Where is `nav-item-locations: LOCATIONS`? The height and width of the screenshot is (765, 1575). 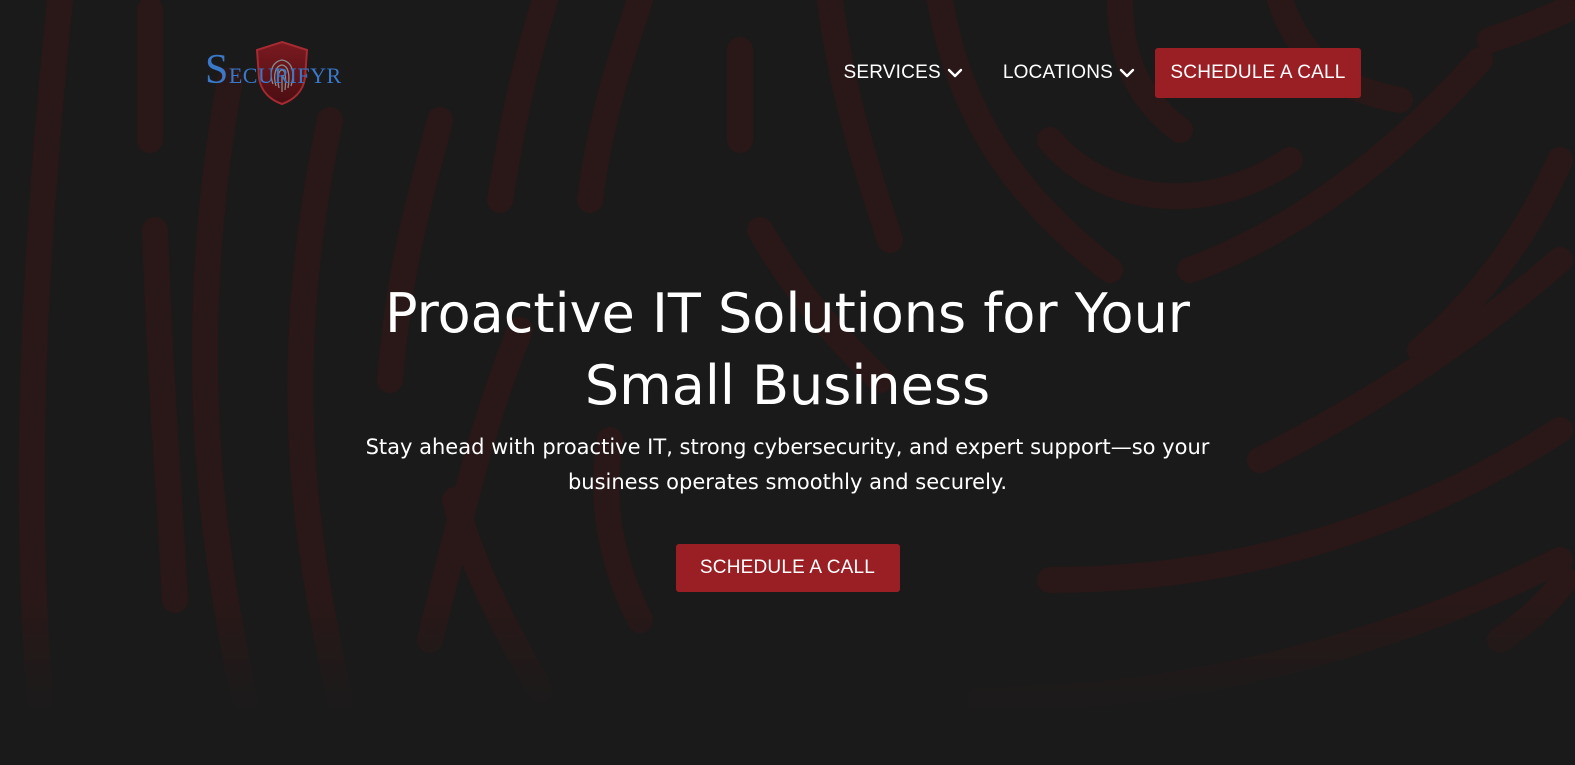 nav-item-locations: LOCATIONS is located at coordinates (1069, 73).